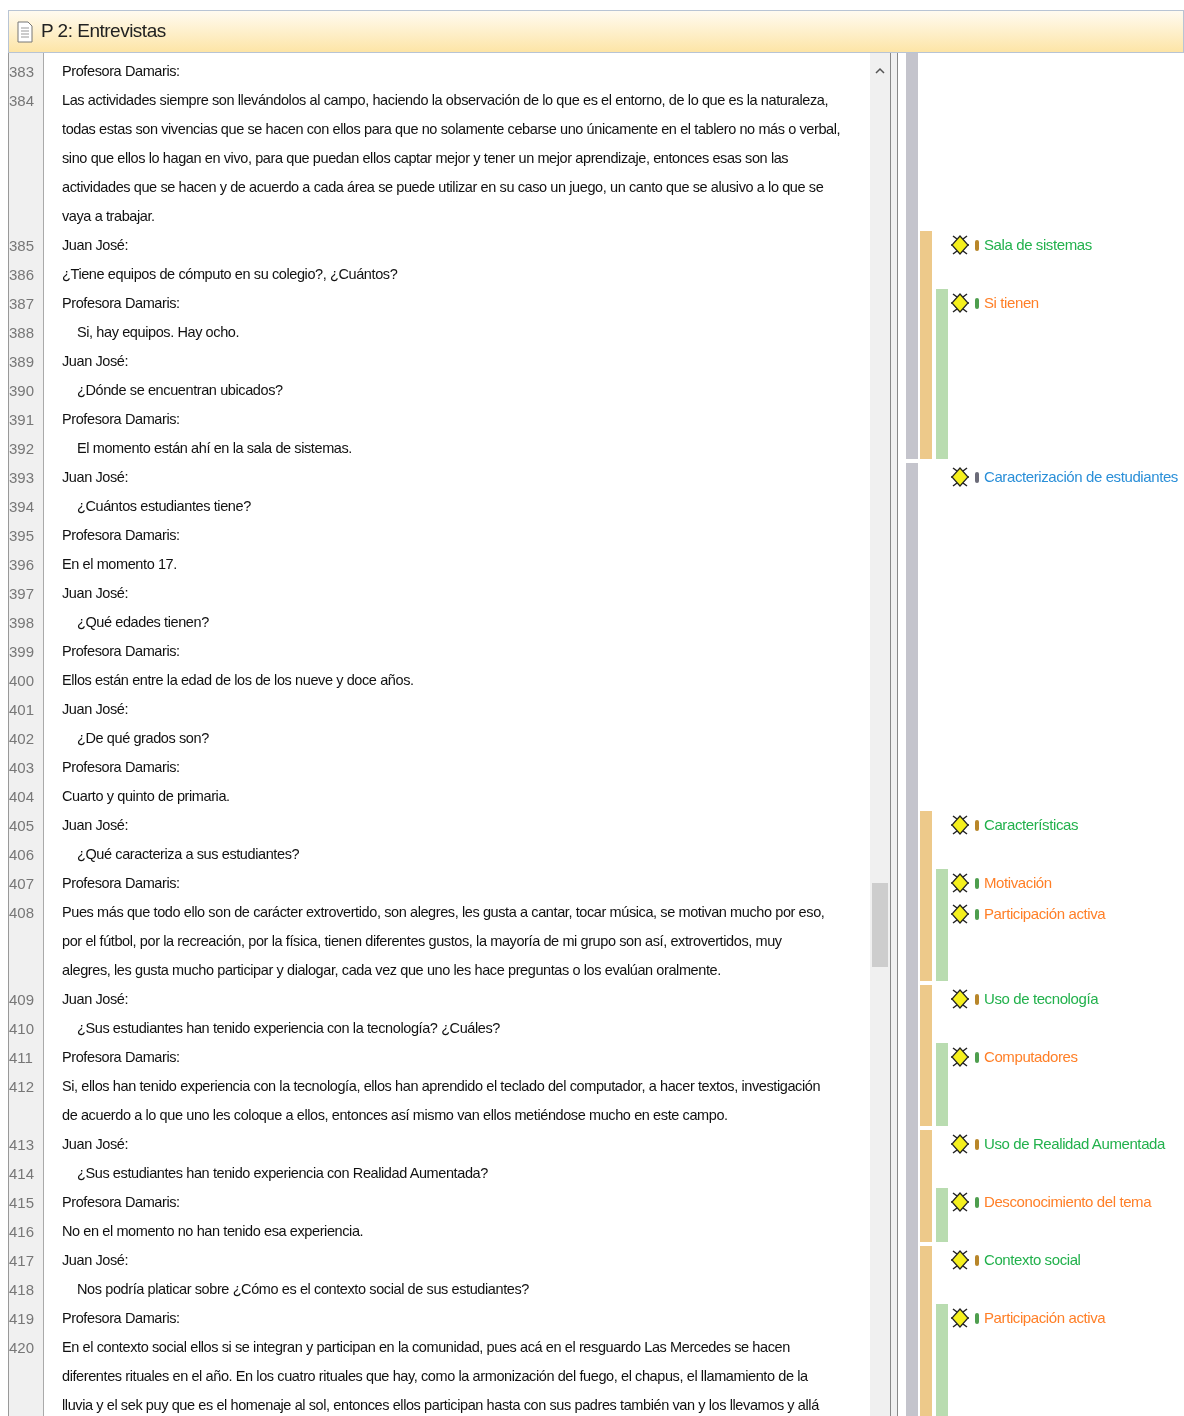 The image size is (1184, 1416). Describe the element at coordinates (25, 31) in the screenshot. I see `document-icon` at that location.